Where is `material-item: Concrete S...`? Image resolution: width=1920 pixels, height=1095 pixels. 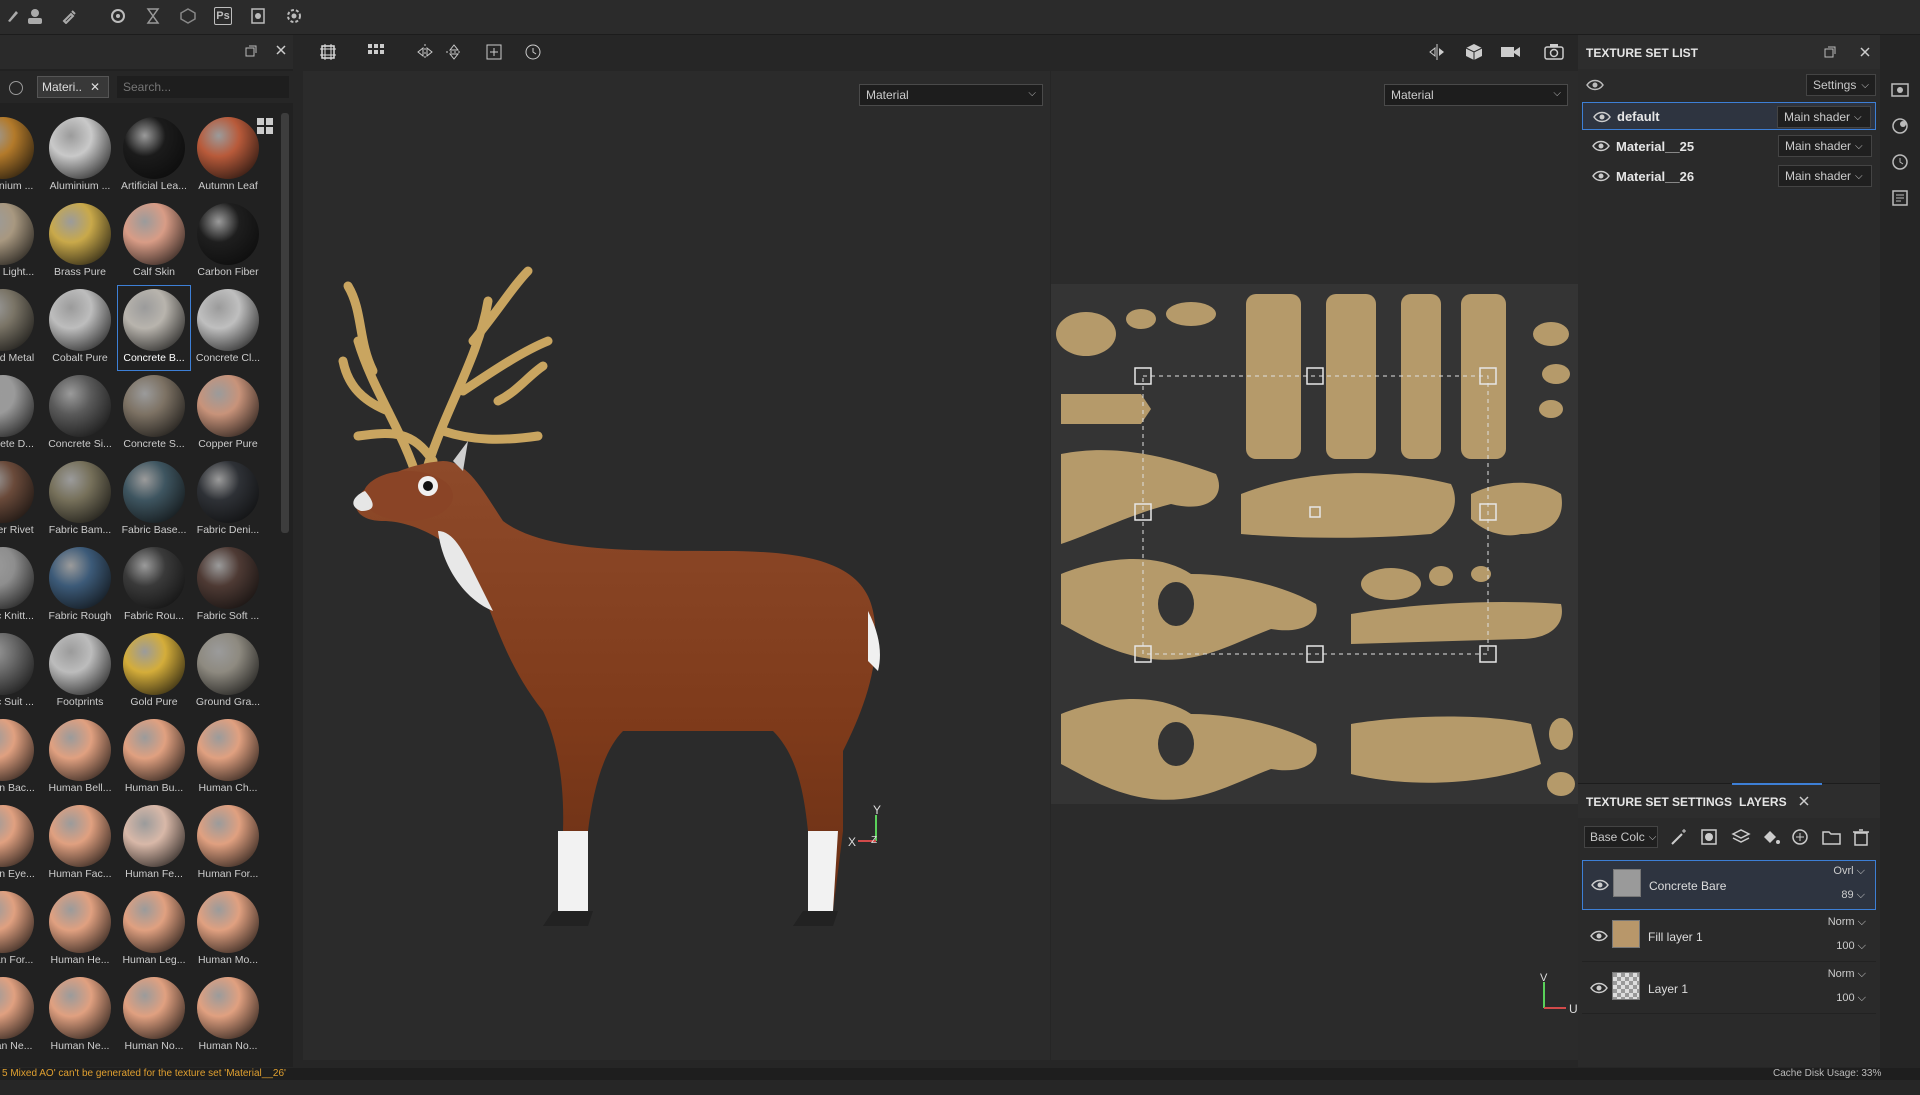 material-item: Concrete S... is located at coordinates (154, 414).